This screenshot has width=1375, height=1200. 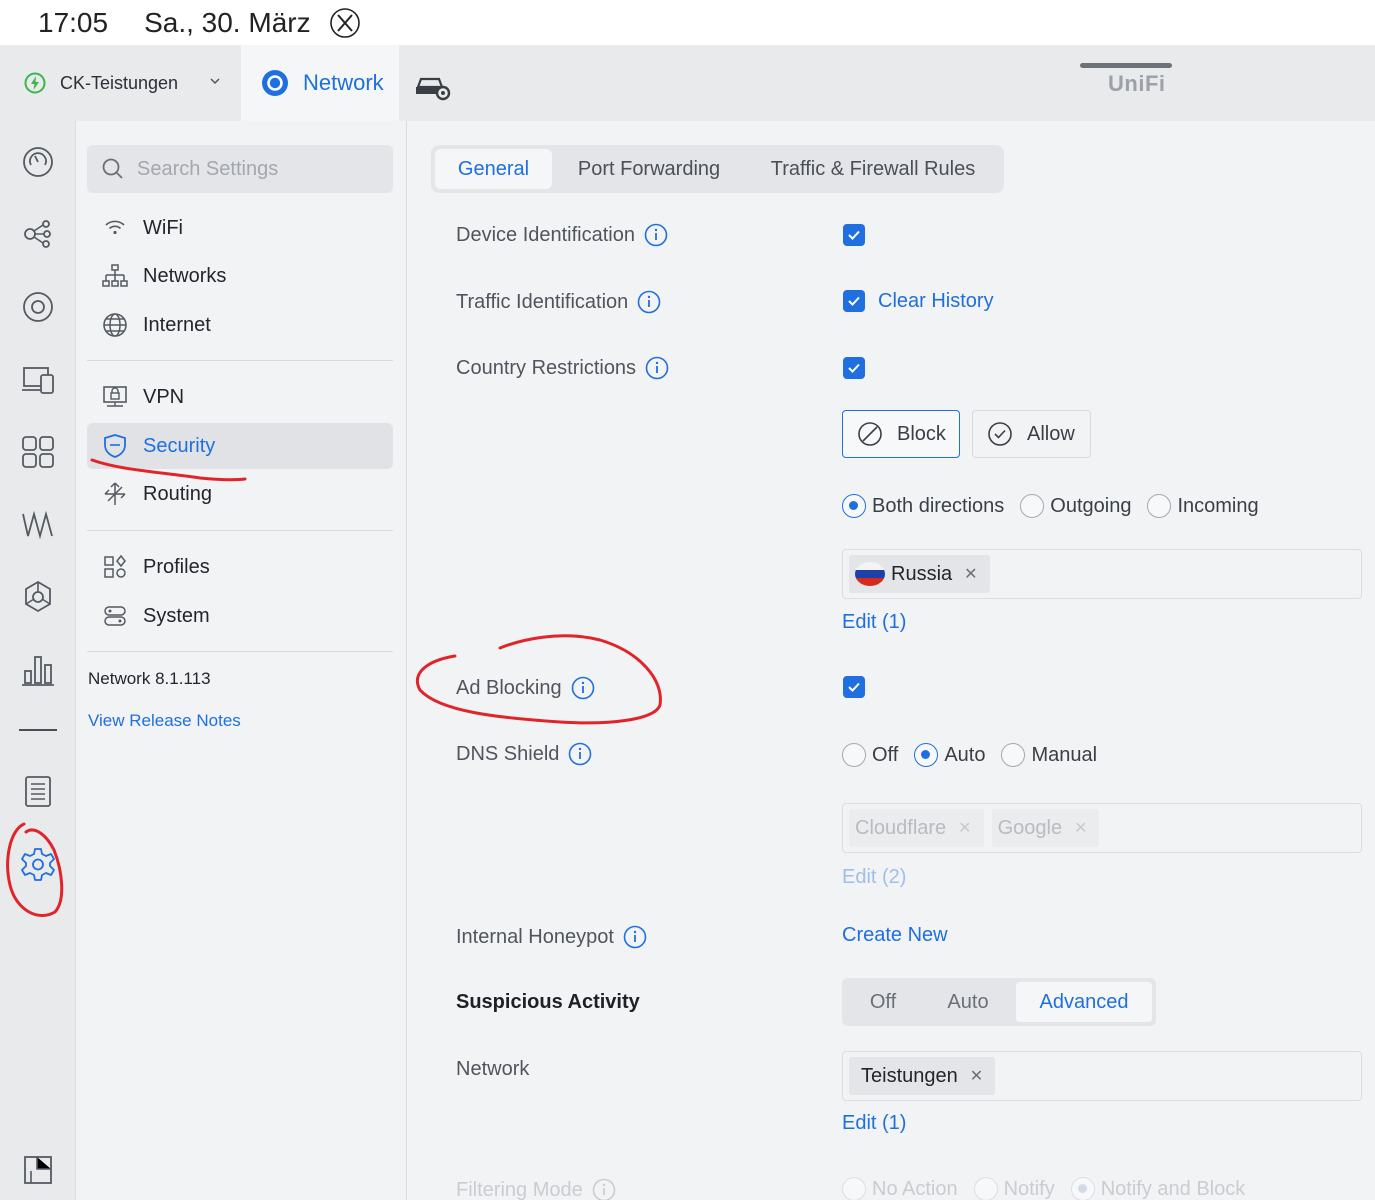 I want to click on network-app-tab: Network, so click(x=320, y=83).